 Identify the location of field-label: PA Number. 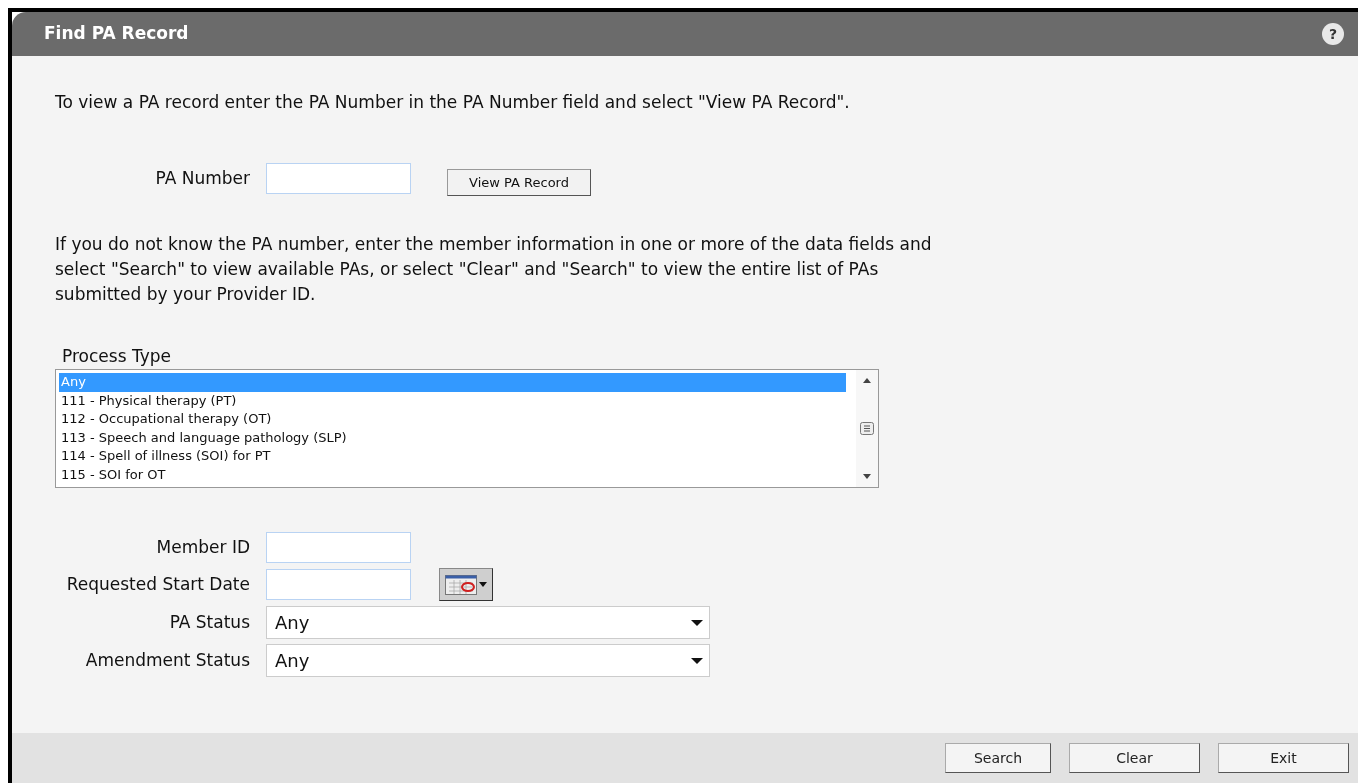
(202, 178).